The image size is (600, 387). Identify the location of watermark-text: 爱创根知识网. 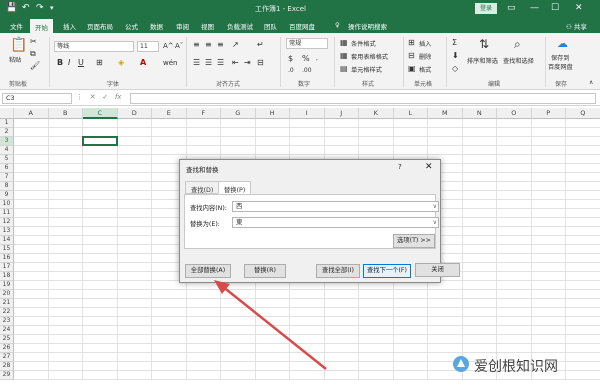
(516, 367).